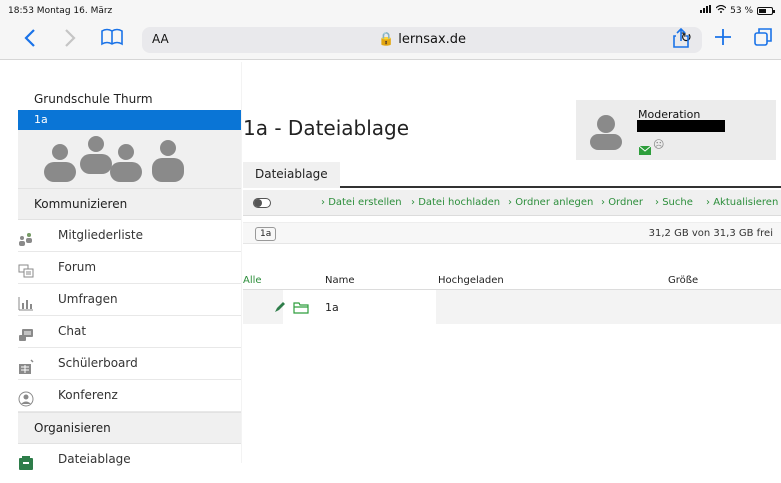 Image resolution: width=781 pixels, height=483 pixels. I want to click on tab-bar: Dateiablage, so click(512, 175).